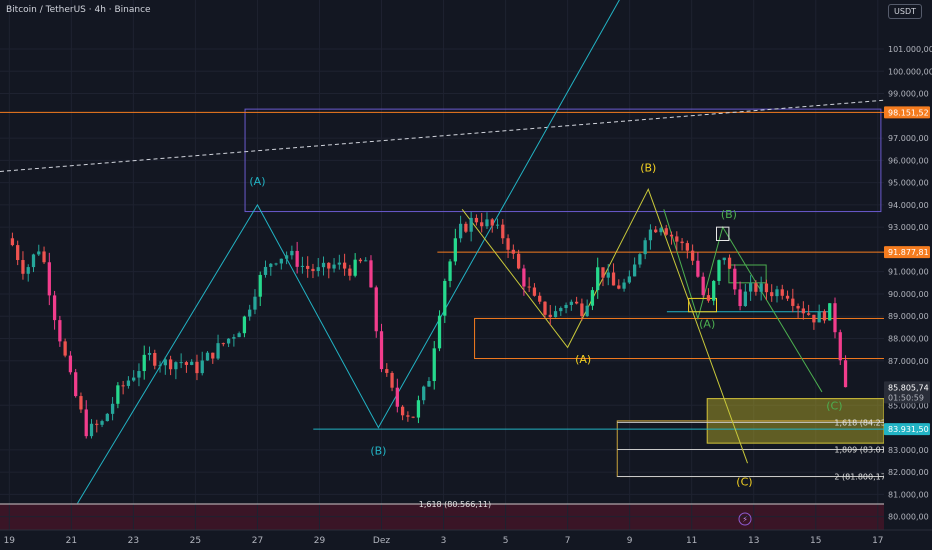 The image size is (932, 550). Describe the element at coordinates (908, 160) in the screenshot. I see `price-tick-label: 96.000,00` at that location.